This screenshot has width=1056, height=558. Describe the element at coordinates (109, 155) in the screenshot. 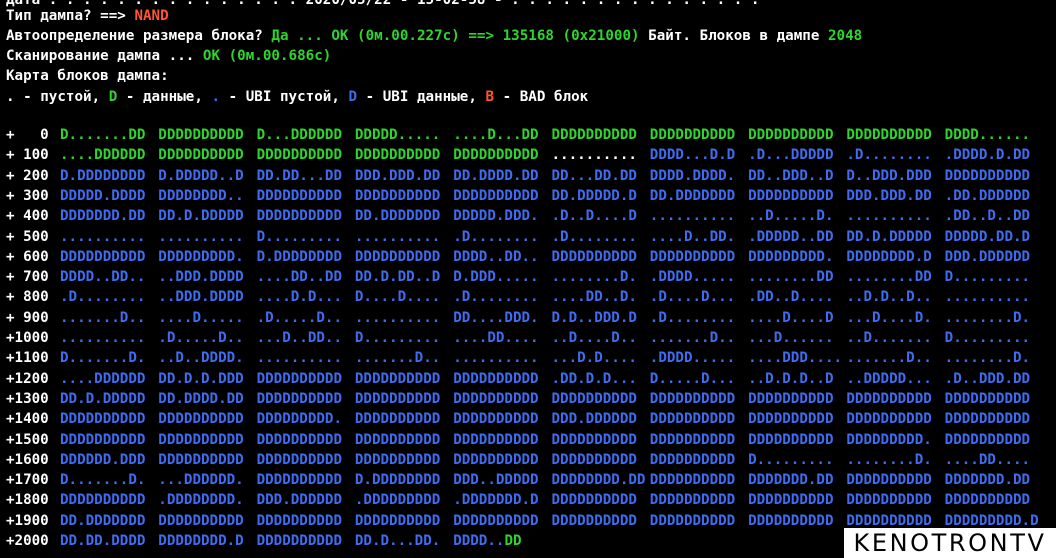

I see `block-group: ....DDDDDD` at that location.